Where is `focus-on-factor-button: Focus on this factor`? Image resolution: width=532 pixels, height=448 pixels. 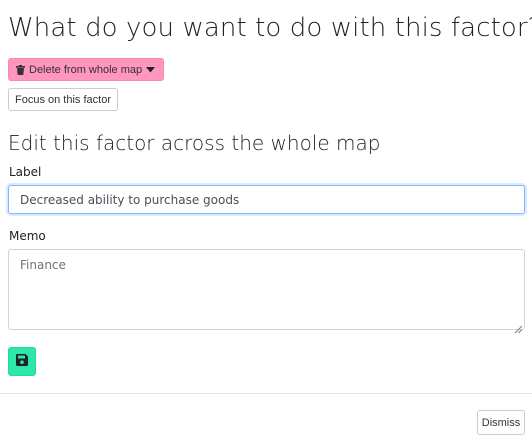 focus-on-factor-button: Focus on this factor is located at coordinates (63, 99).